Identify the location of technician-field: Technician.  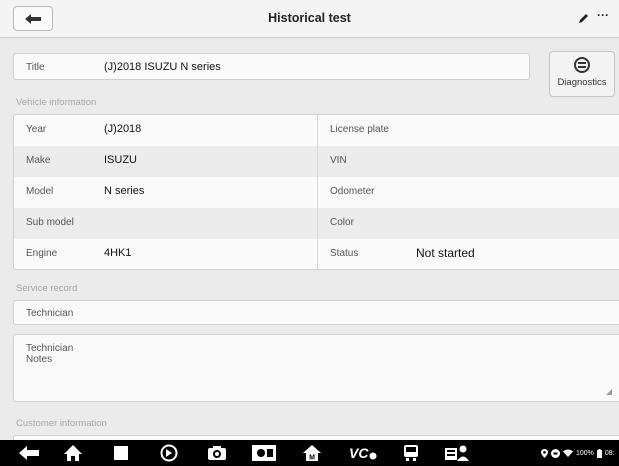
(316, 312).